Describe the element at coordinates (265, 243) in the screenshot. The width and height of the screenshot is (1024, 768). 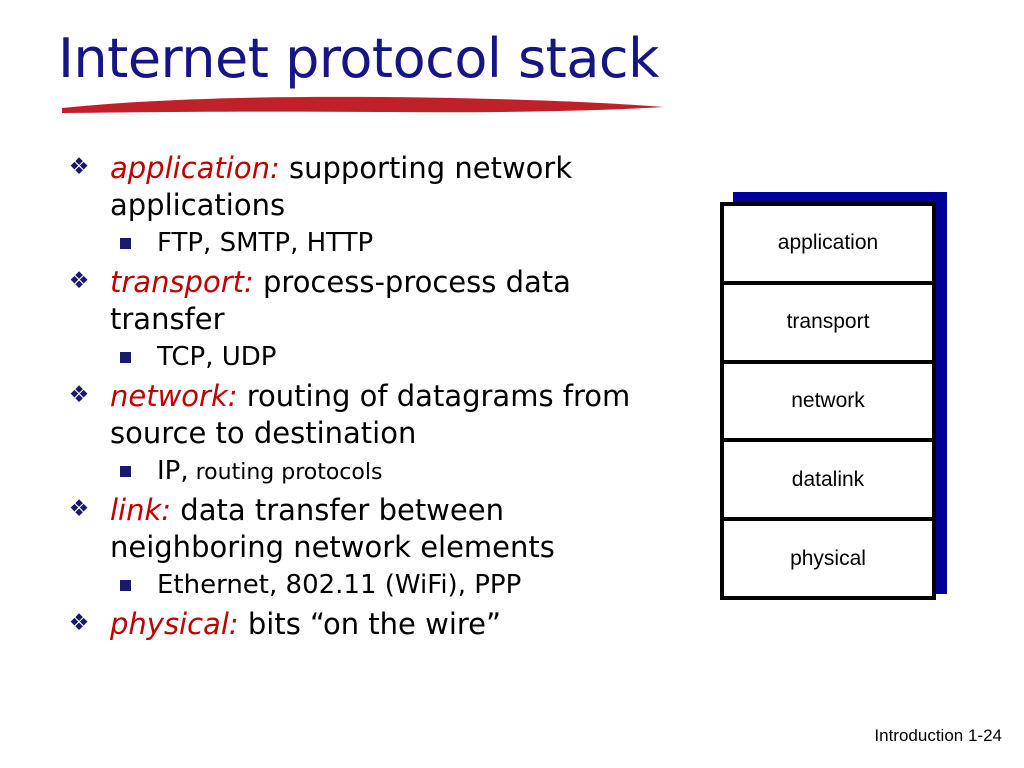
I see `sub-bullet-text: FTP, SMTP, HTTP` at that location.